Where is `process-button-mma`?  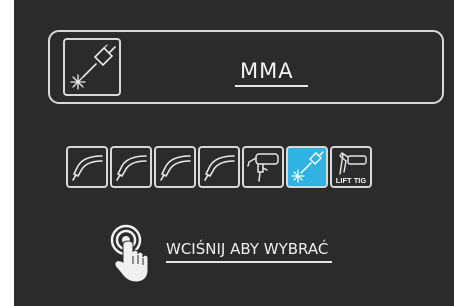 process-button-mma is located at coordinates (307, 167).